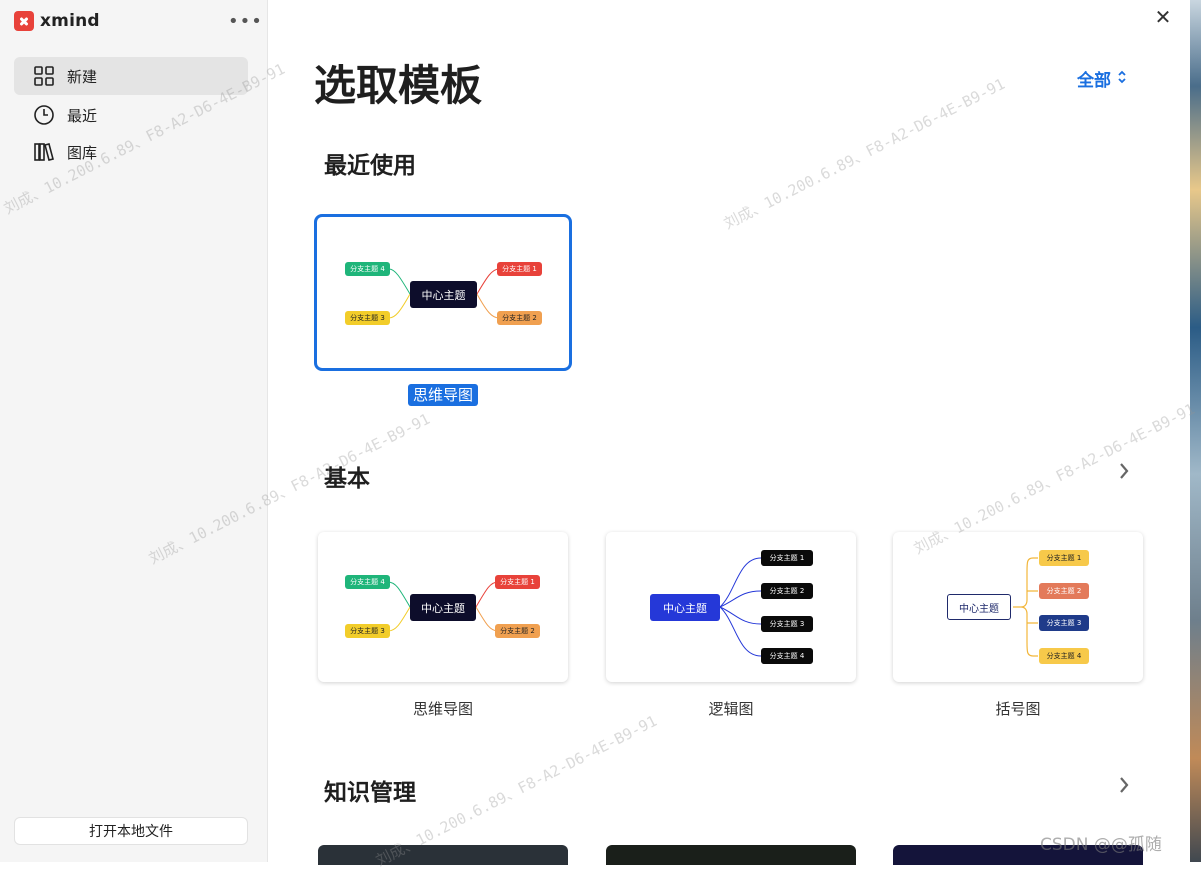 This screenshot has height=871, width=1201. What do you see at coordinates (731, 709) in the screenshot?
I see `template-label-logic: 逻辑图` at bounding box center [731, 709].